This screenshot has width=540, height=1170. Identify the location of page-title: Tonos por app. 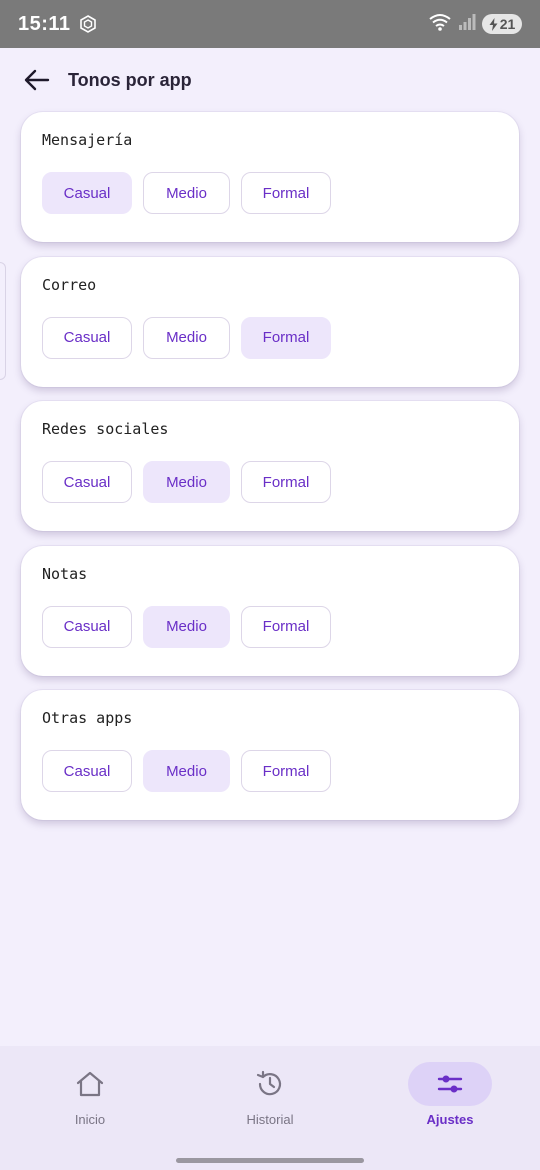
(130, 79).